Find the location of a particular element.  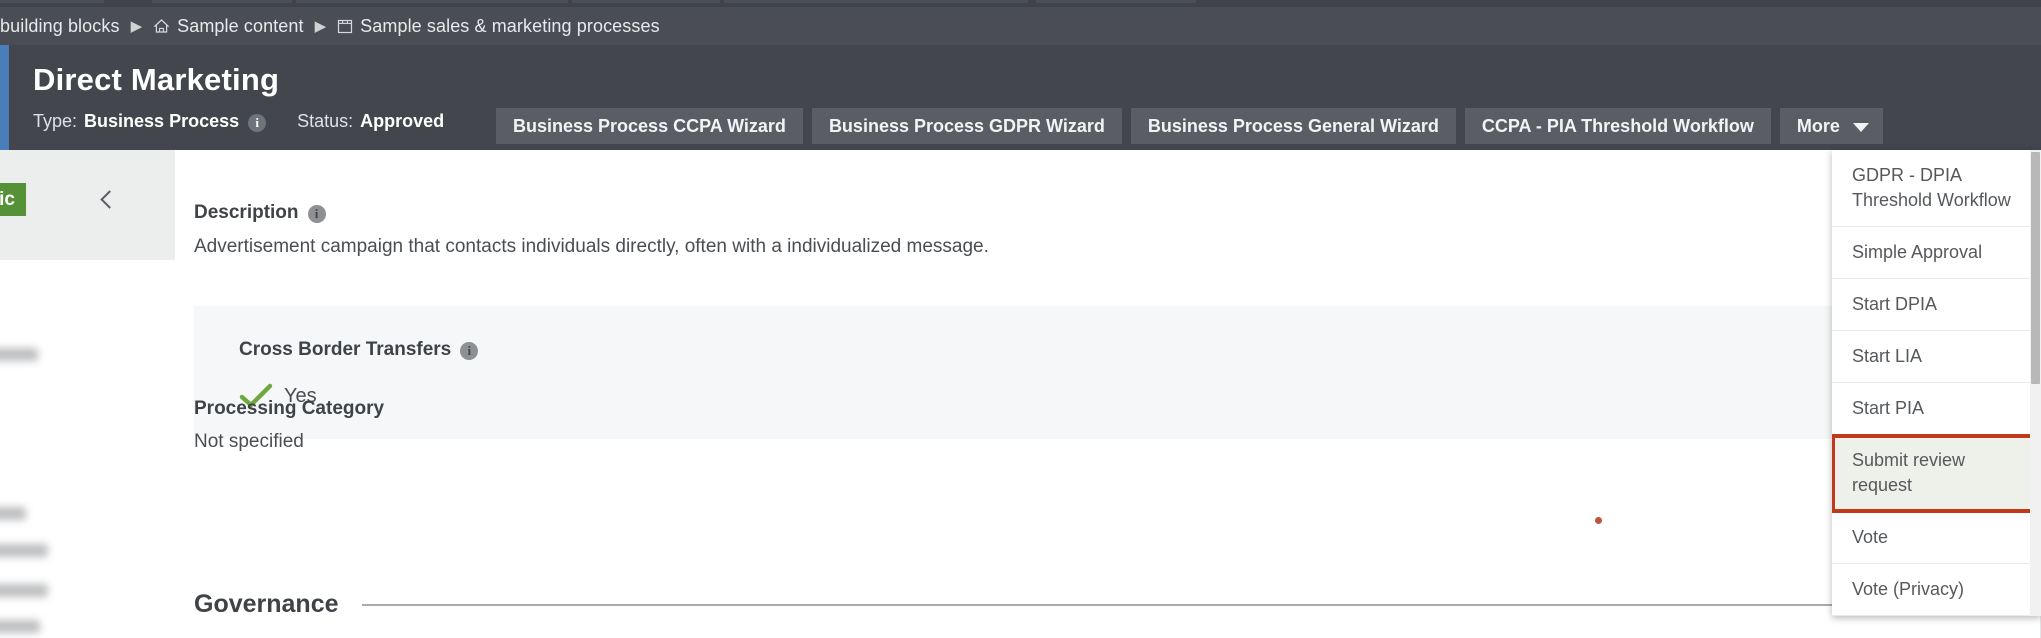

cross-border-label-group: Cross Border Transfers i is located at coordinates (359, 350).